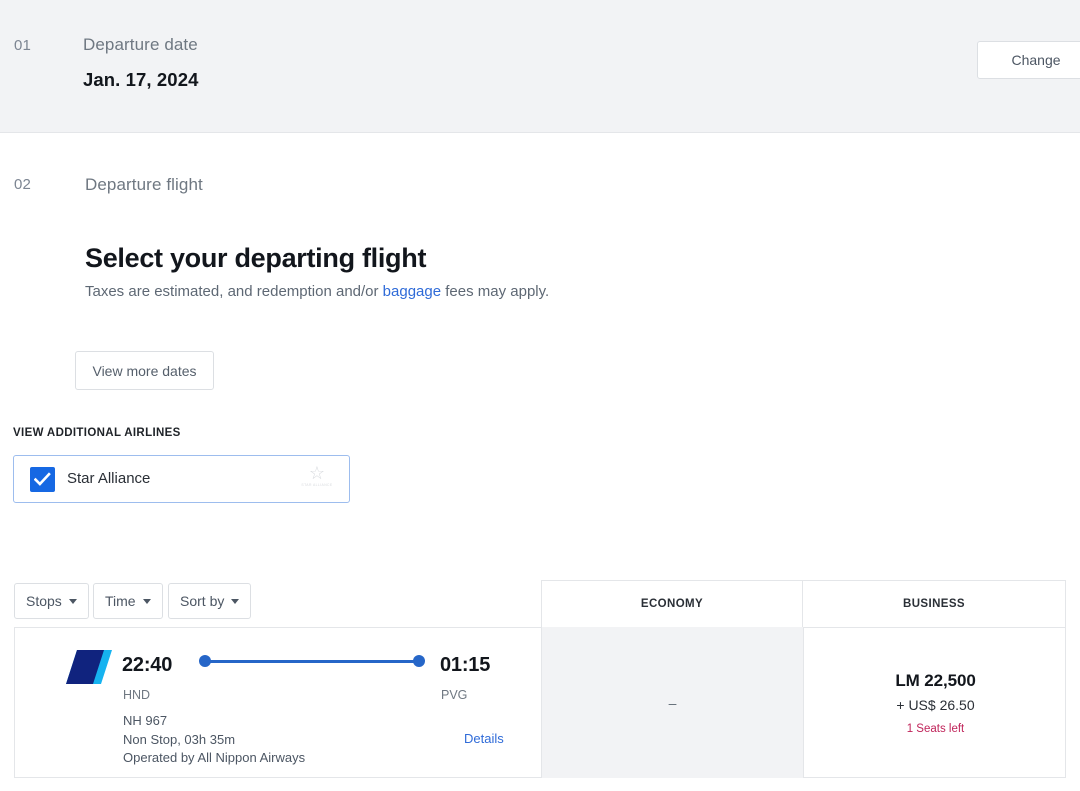 This screenshot has width=1080, height=791. I want to click on timeline-line, so click(312, 661).